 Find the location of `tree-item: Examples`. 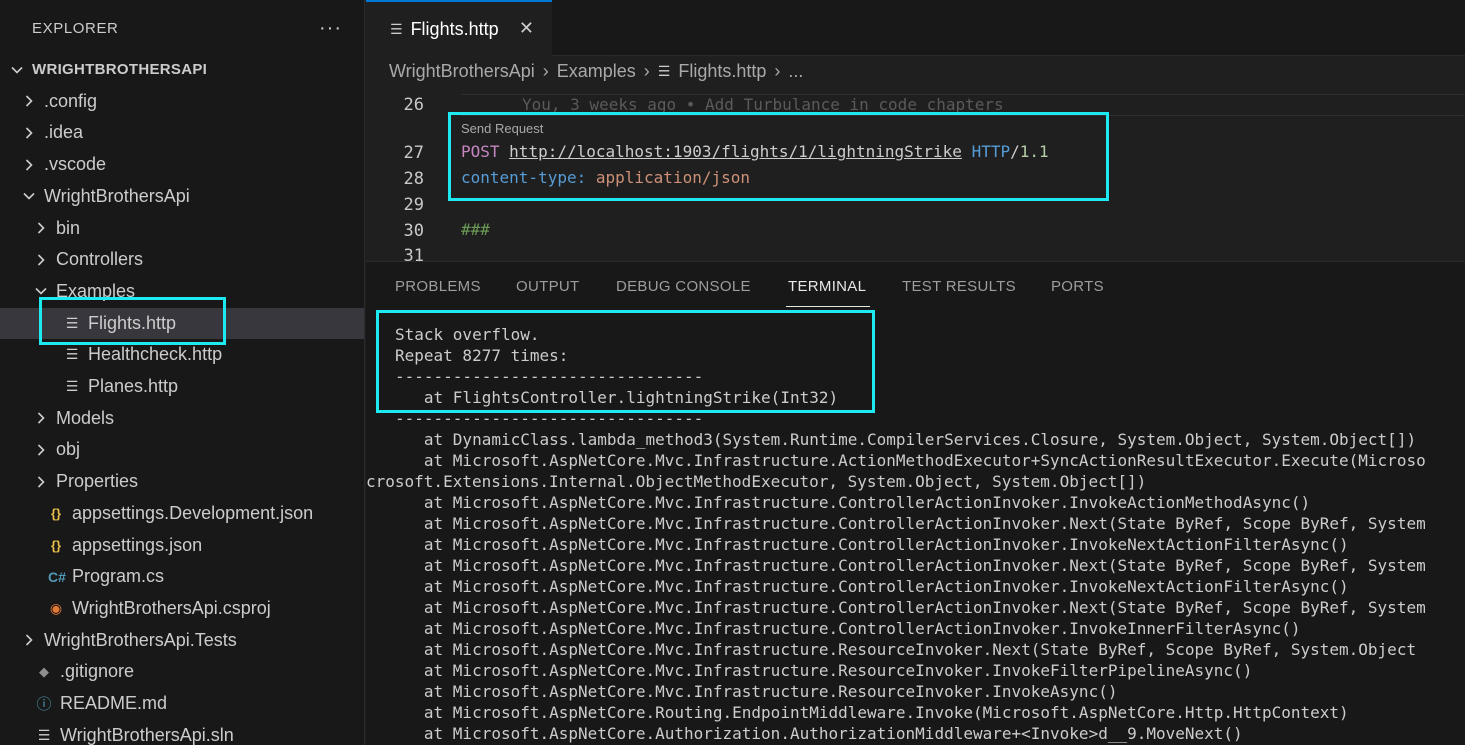

tree-item: Examples is located at coordinates (182, 291).